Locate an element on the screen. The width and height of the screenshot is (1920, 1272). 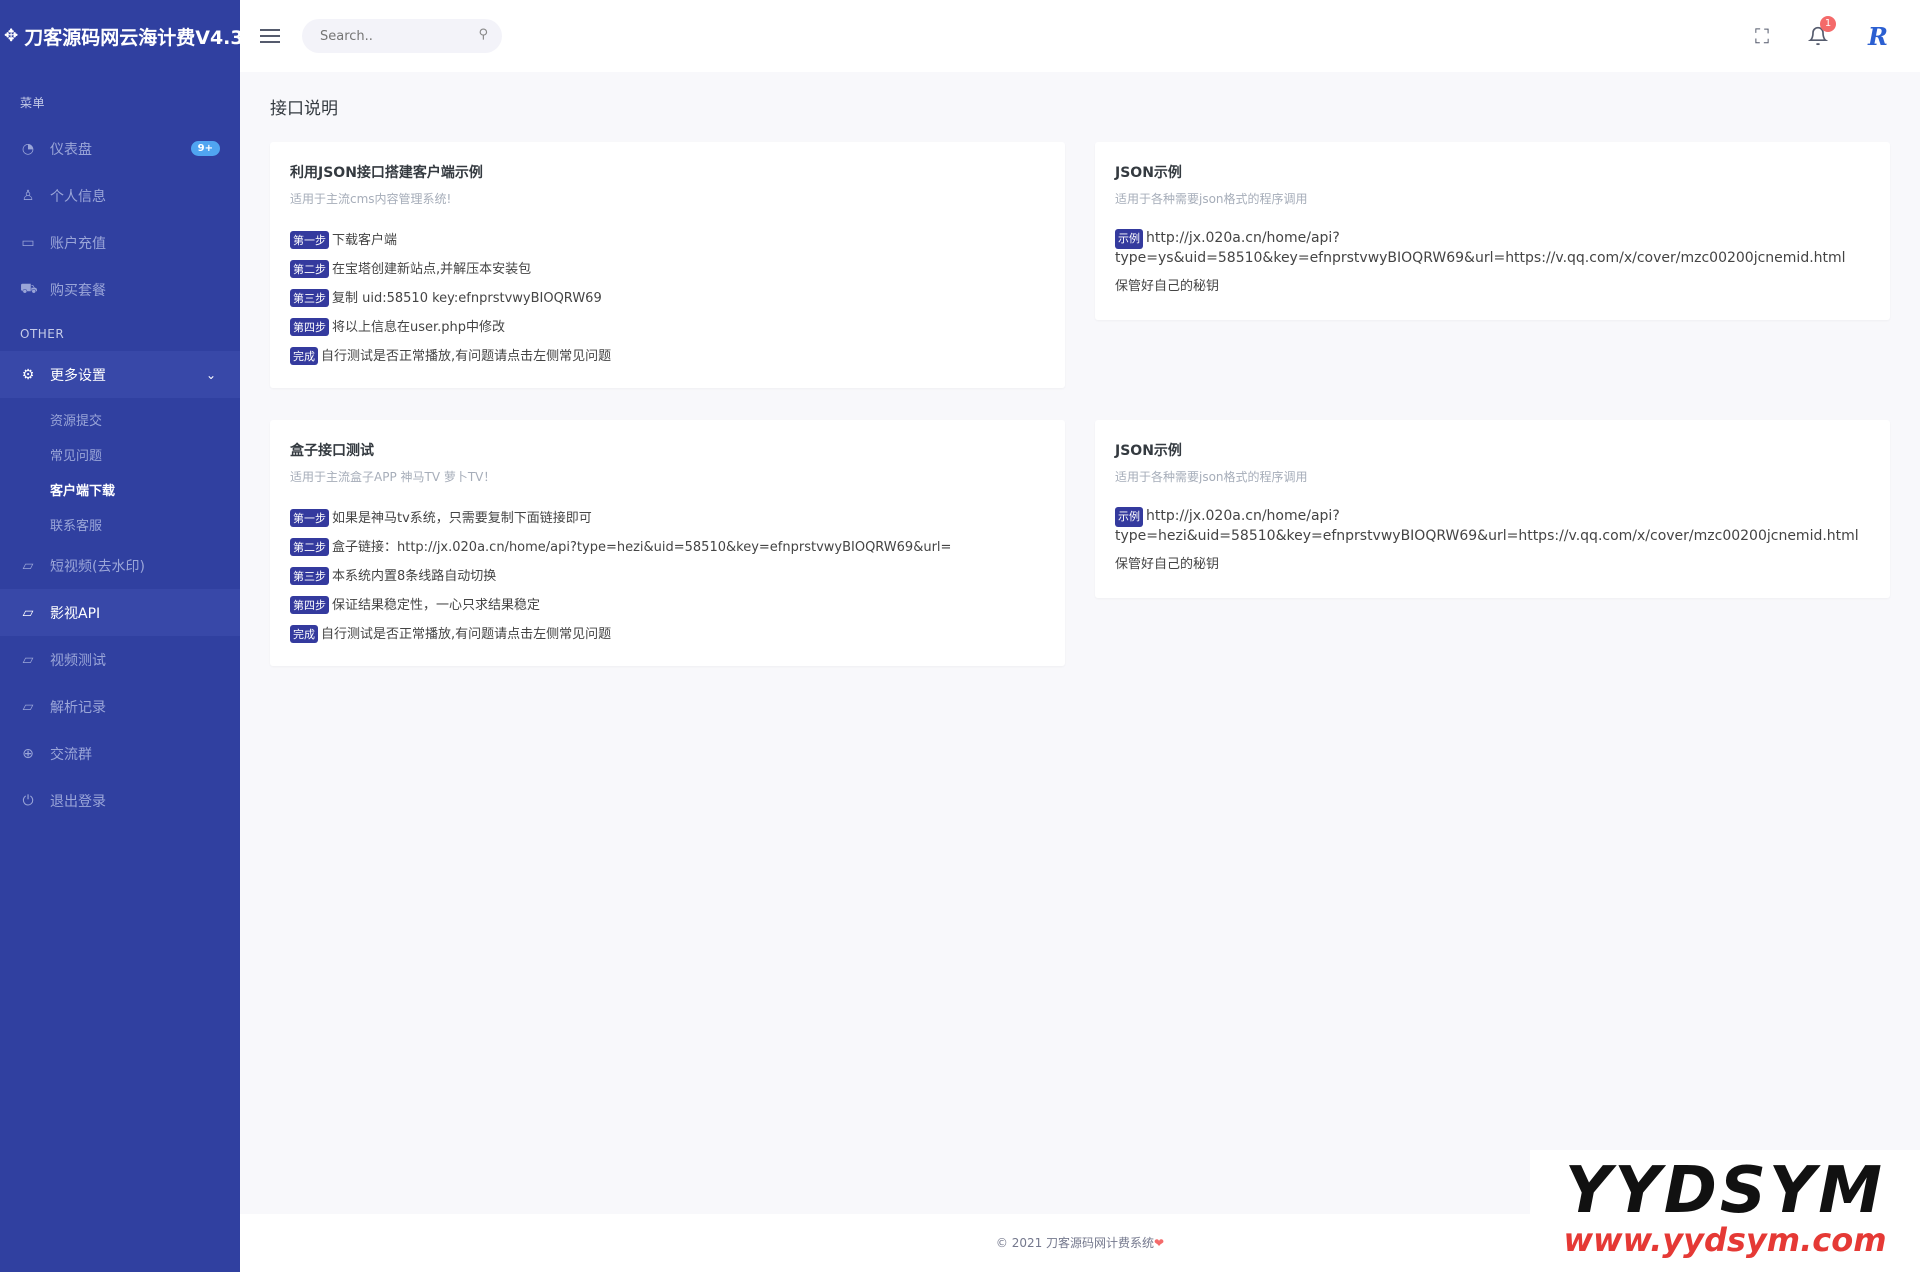
sidebar-item-label: 影视API is located at coordinates (75, 613).